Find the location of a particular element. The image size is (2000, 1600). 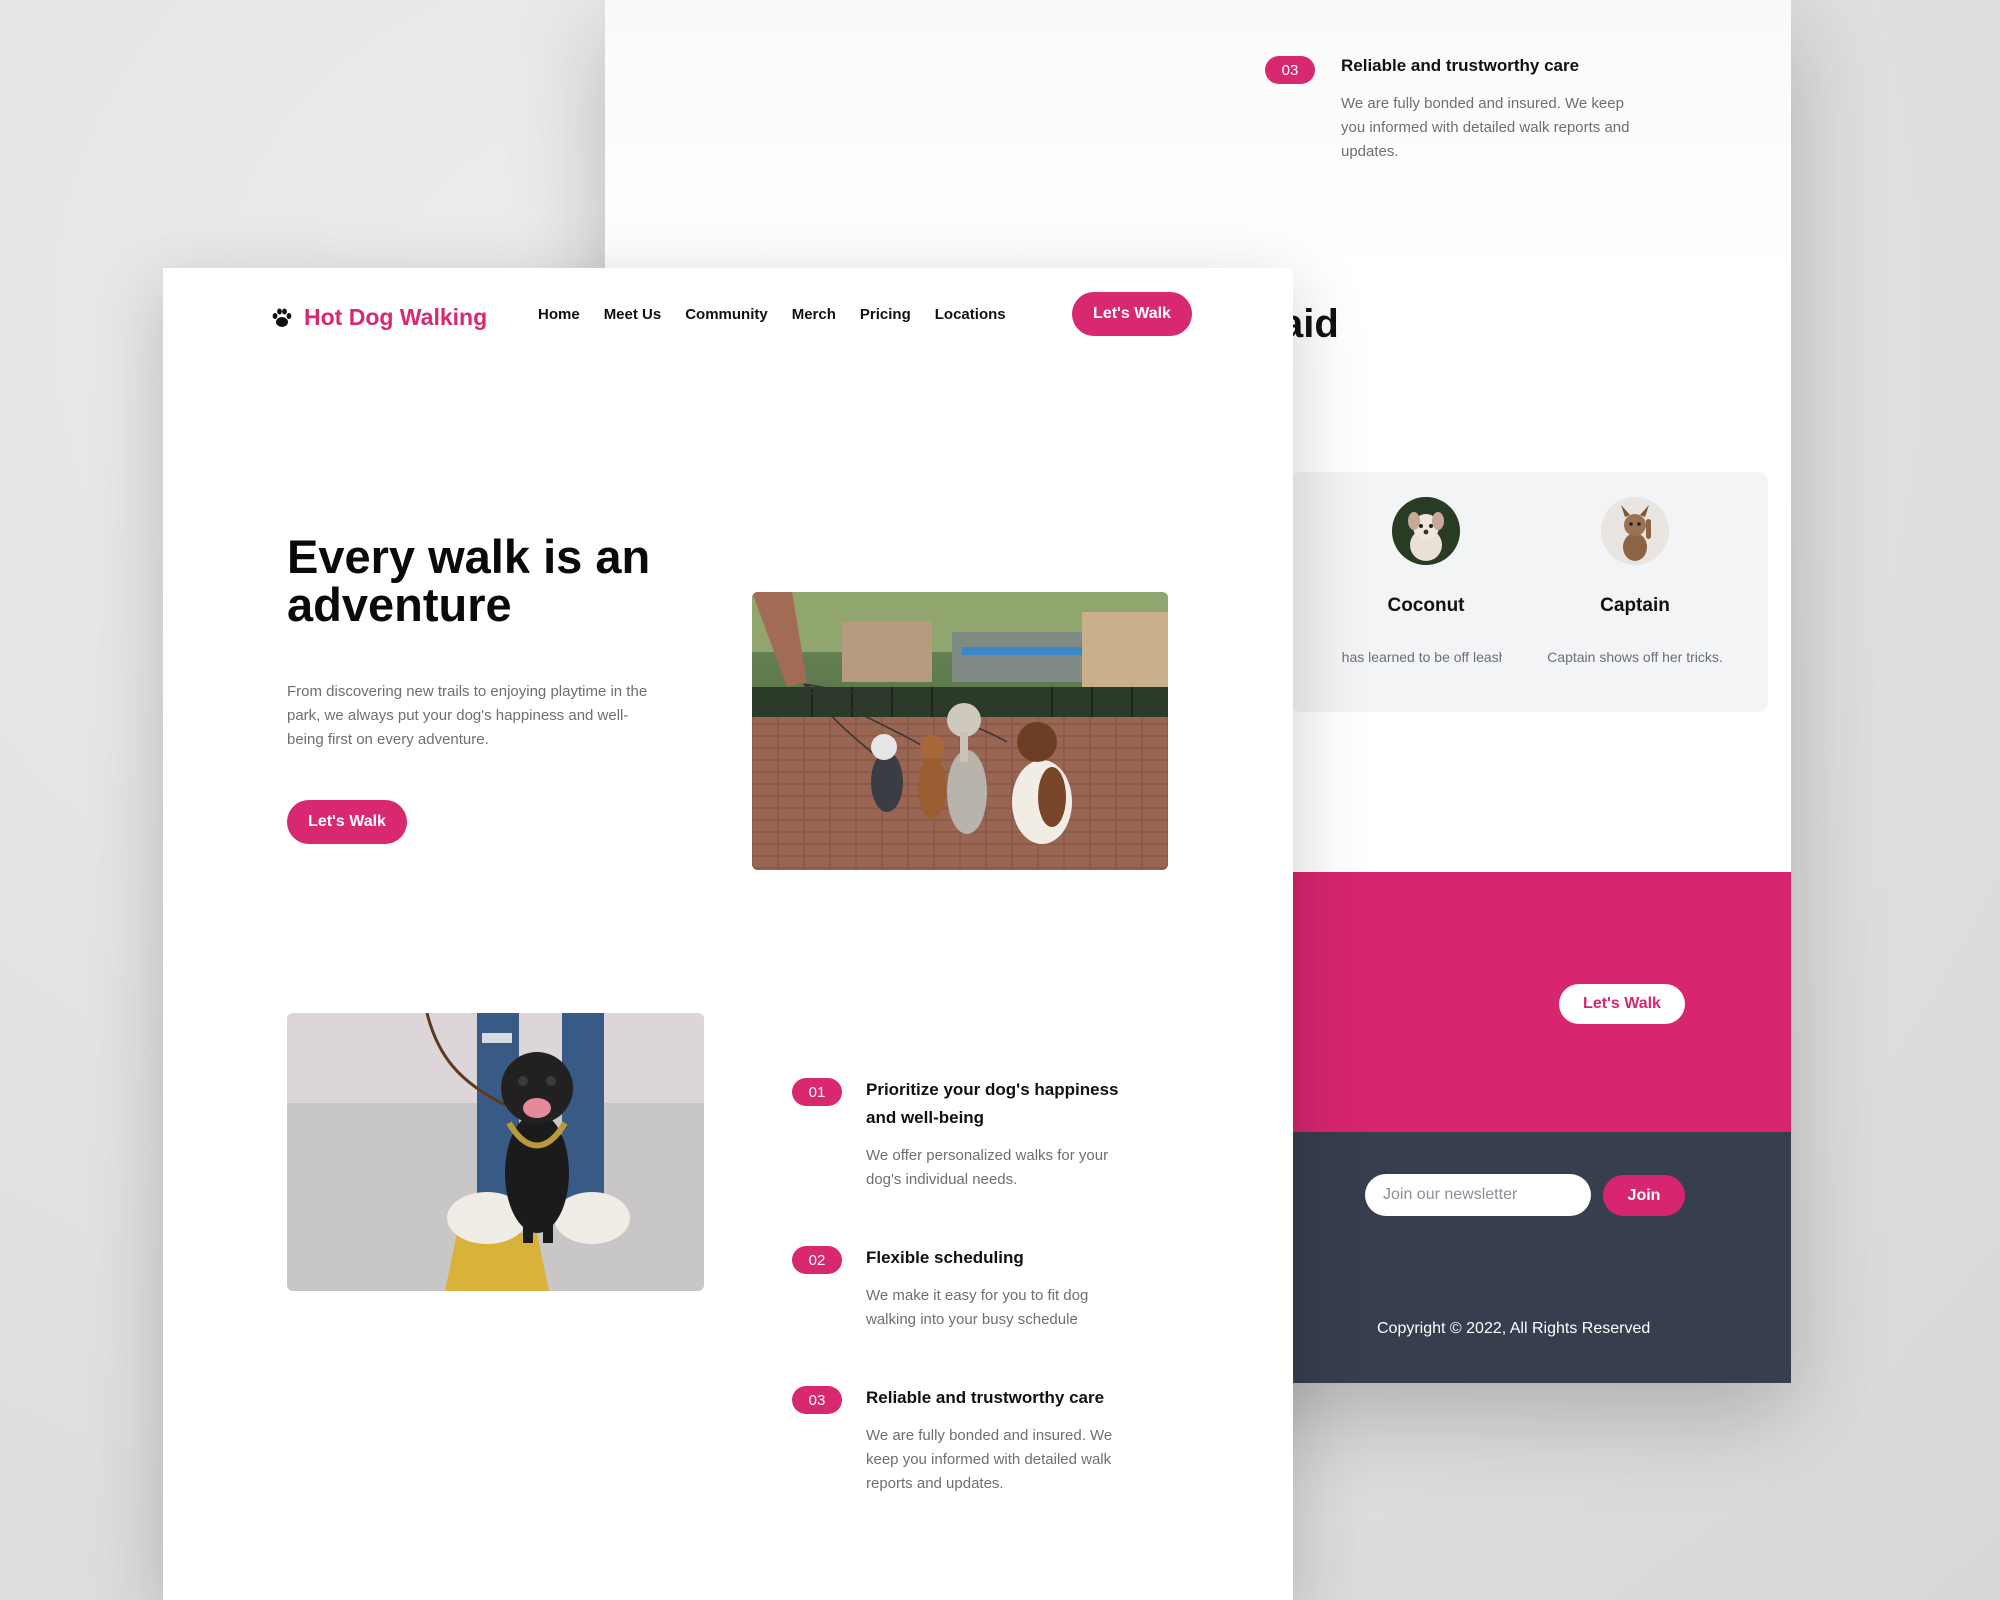

step-title: Flexible scheduling is located at coordinates (945, 1257).